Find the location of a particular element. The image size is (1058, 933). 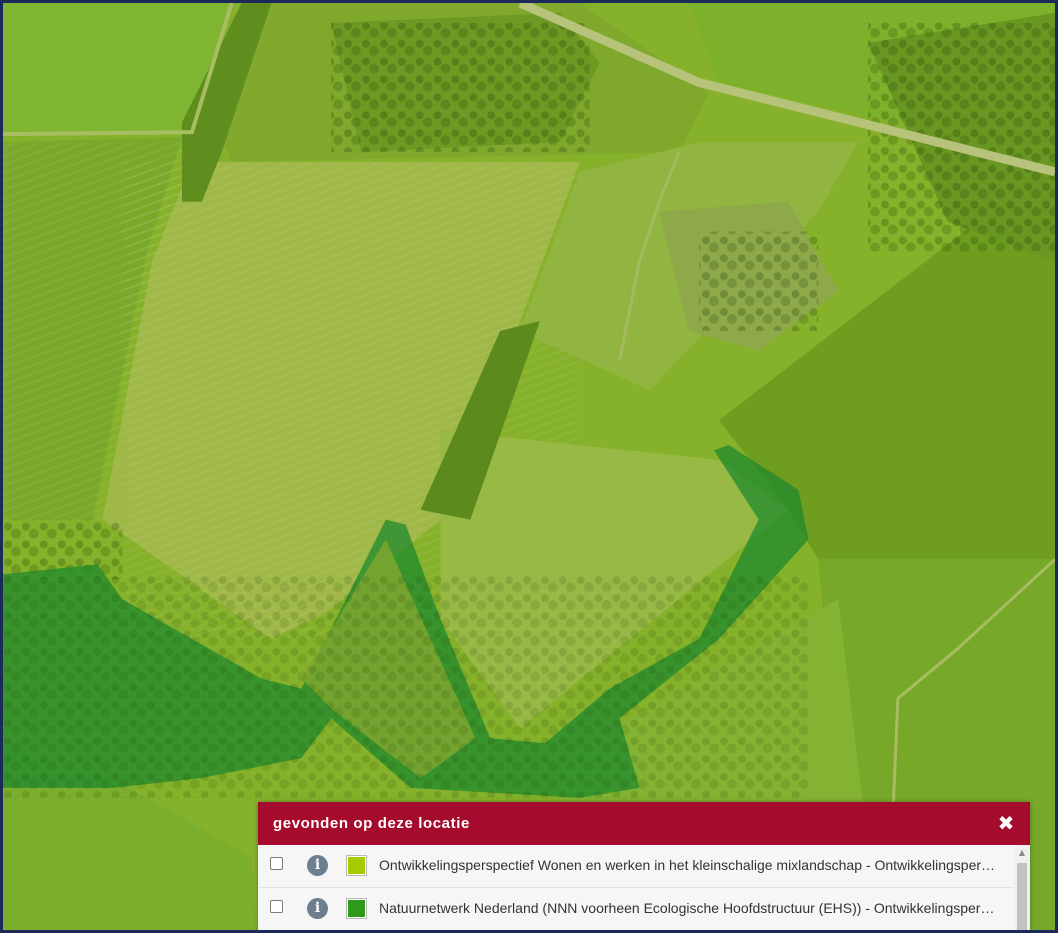

popup-header: gevonden op deze locatie ✖ is located at coordinates (644, 823).